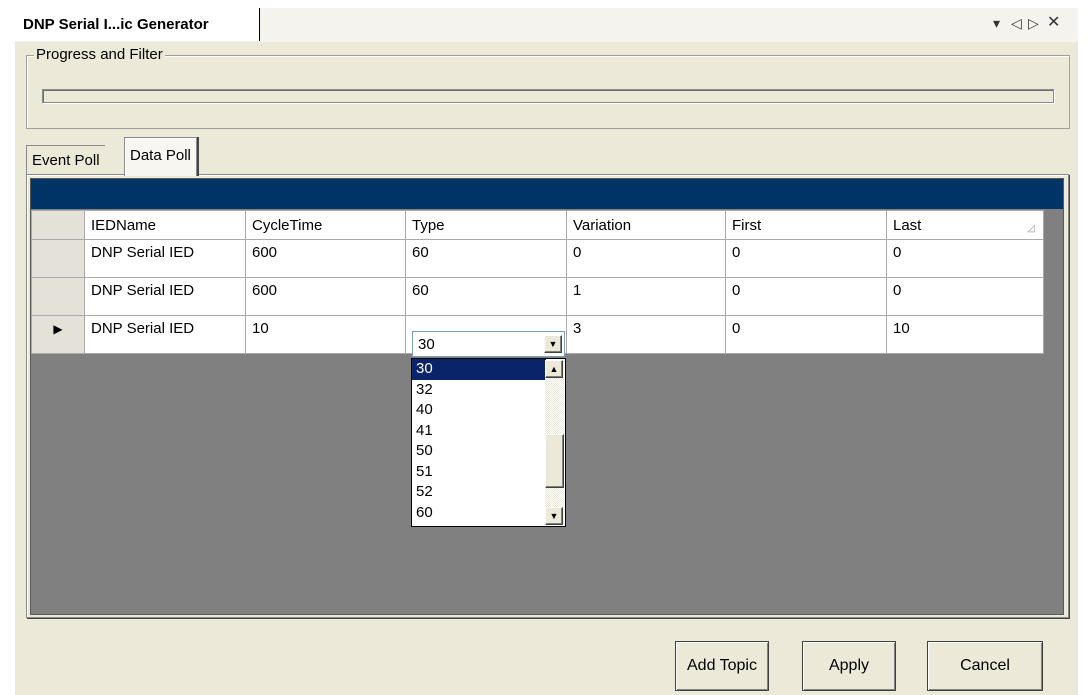  Describe the element at coordinates (325, 225) in the screenshot. I see `column-header-cycletime: CycleTime` at that location.